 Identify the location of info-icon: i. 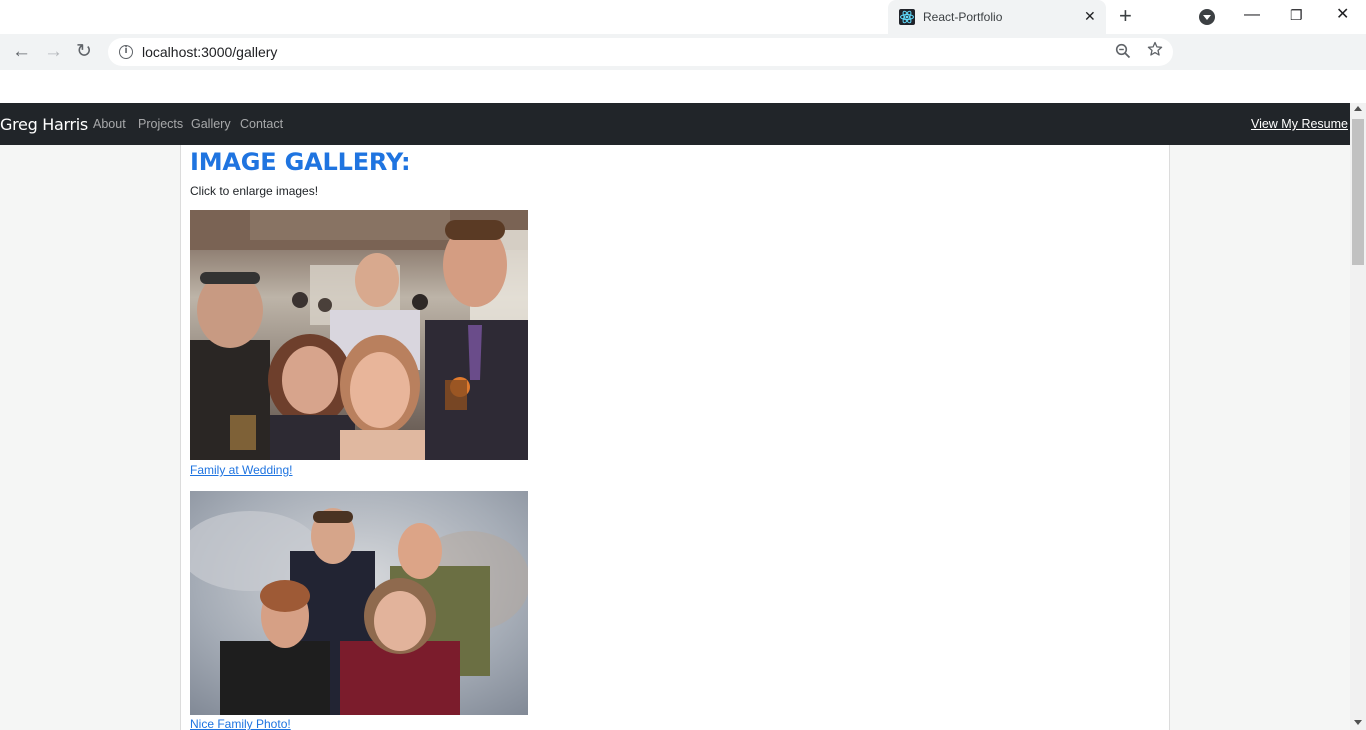
(126, 52).